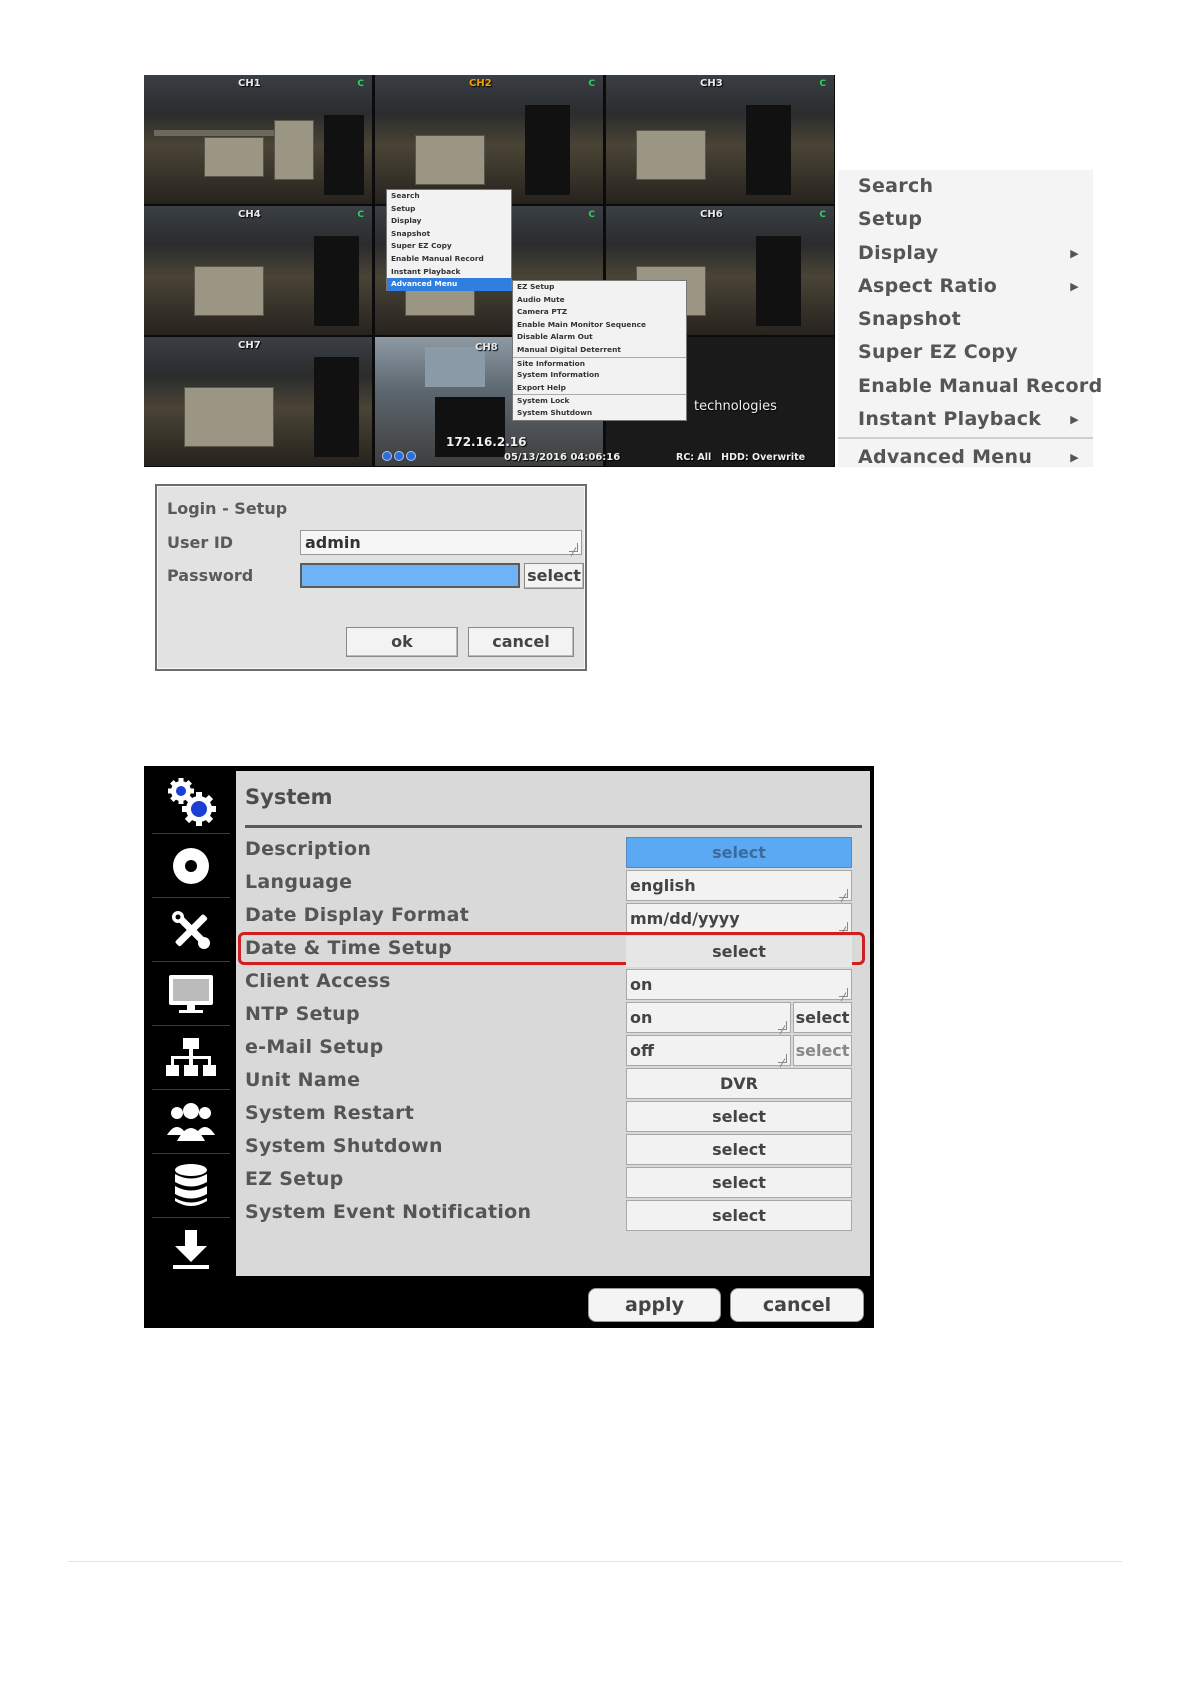  Describe the element at coordinates (663, 885) in the screenshot. I see `language-value: english` at that location.